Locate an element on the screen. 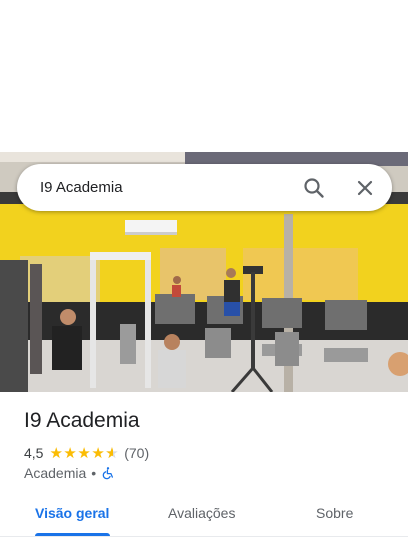  wheelchair-icon is located at coordinates (108, 473).